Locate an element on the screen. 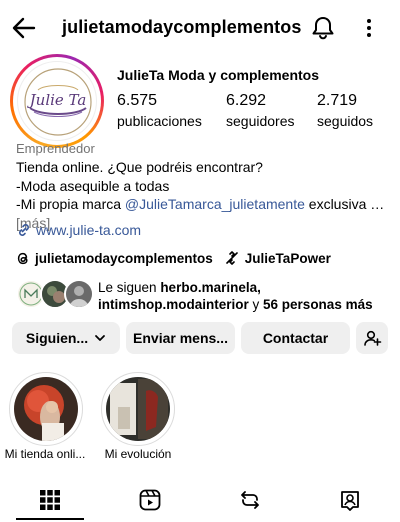 The image size is (400, 522). profile-category: Emprendedor is located at coordinates (55, 148).